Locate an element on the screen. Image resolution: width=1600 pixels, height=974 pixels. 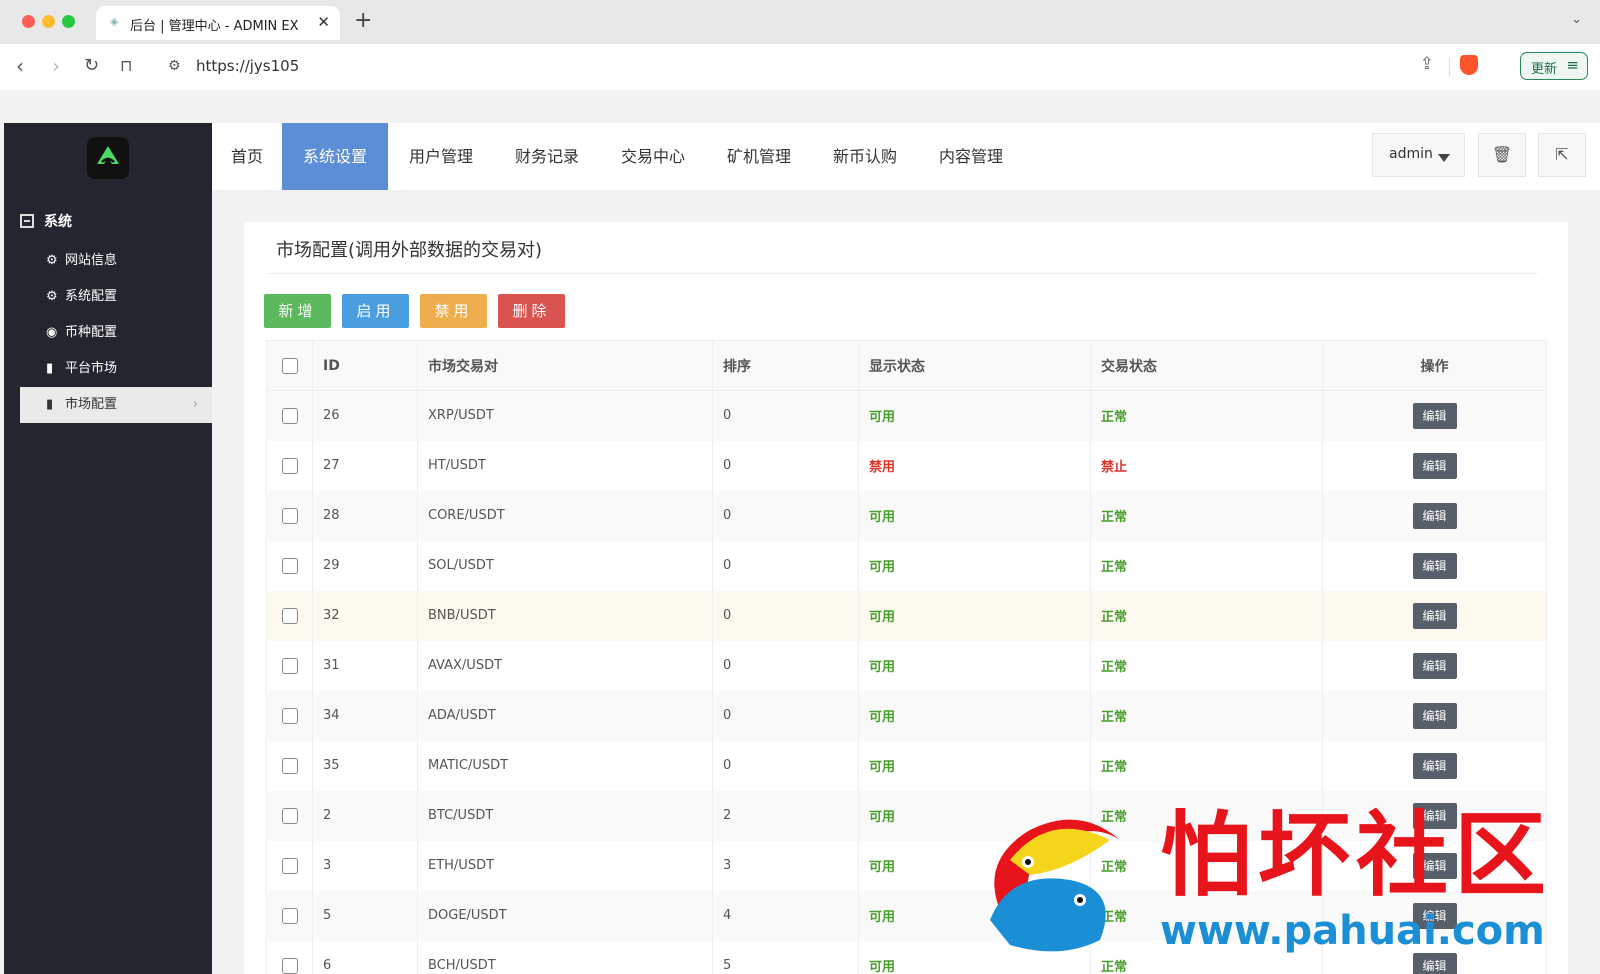
cell-trade-status: 禁止 is located at coordinates (1206, 465).